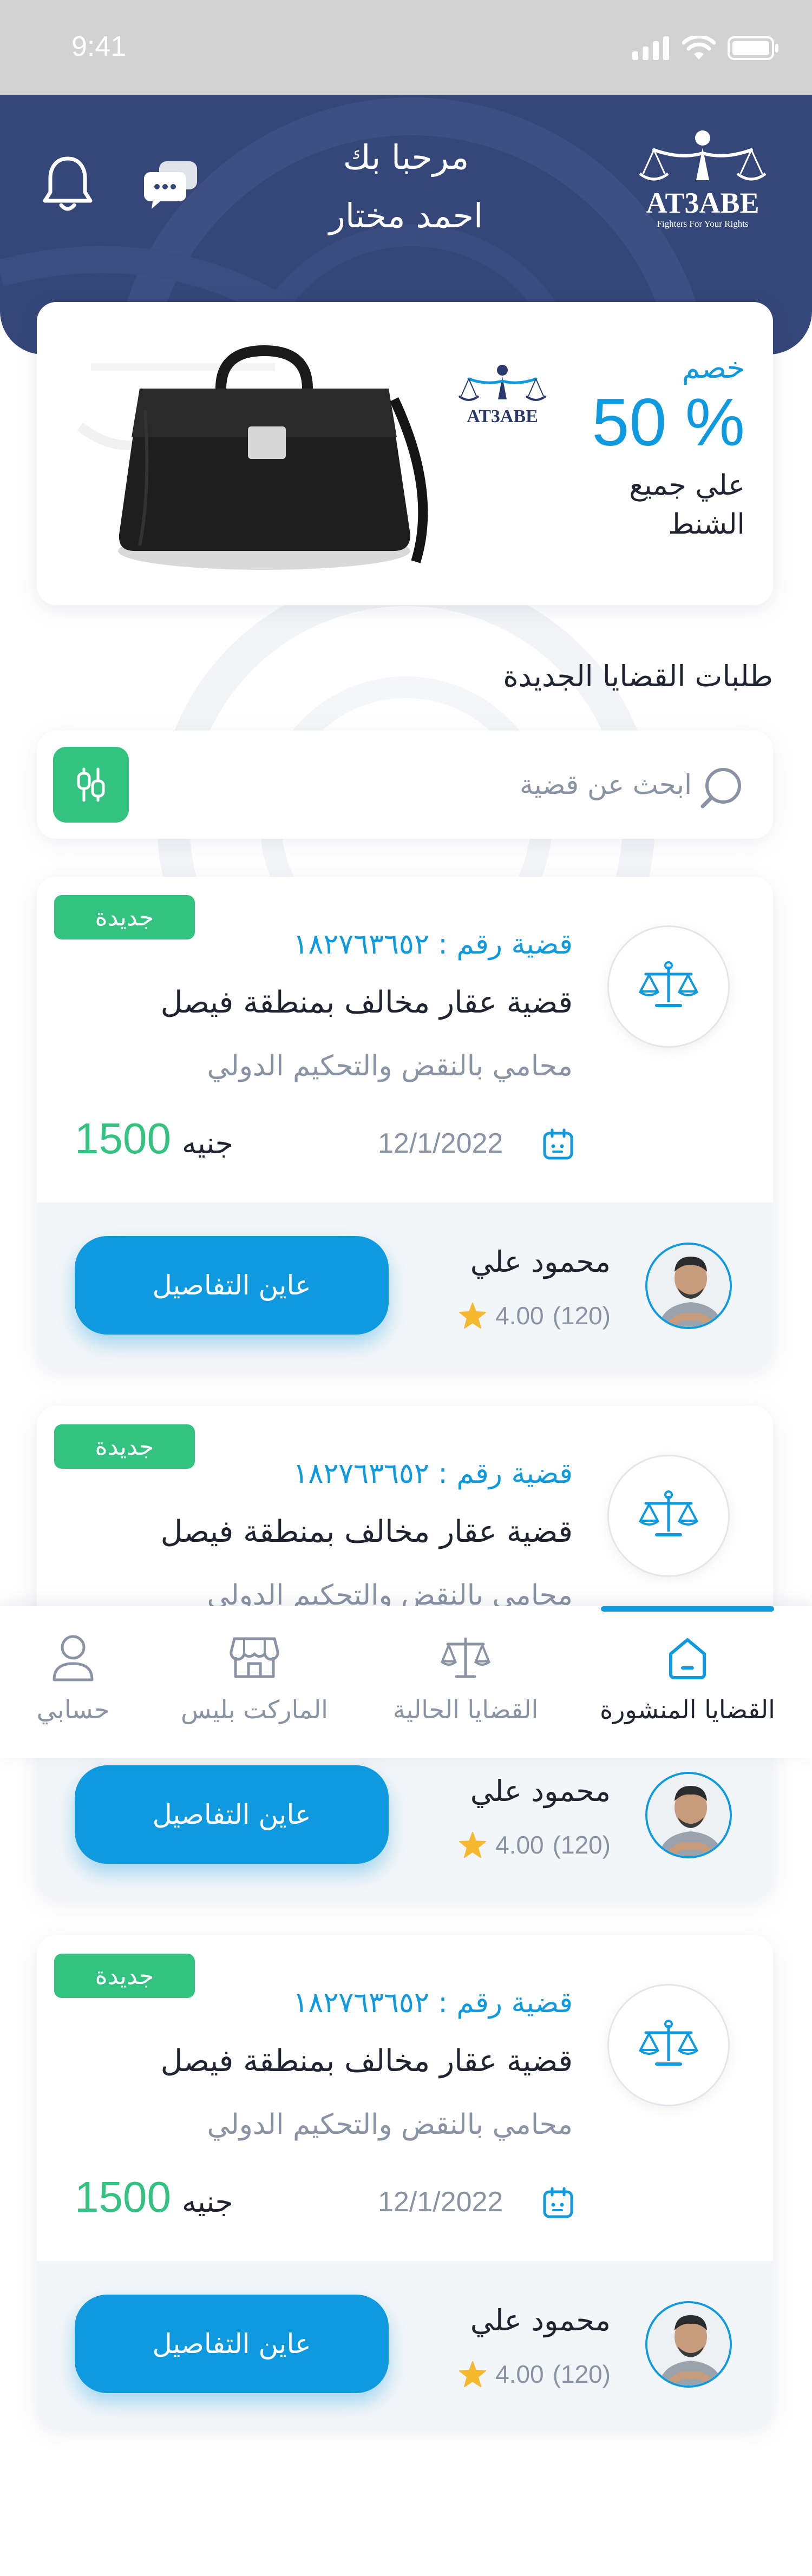  Describe the element at coordinates (502, 395) in the screenshot. I see `promo-logo: AT3ABE` at that location.